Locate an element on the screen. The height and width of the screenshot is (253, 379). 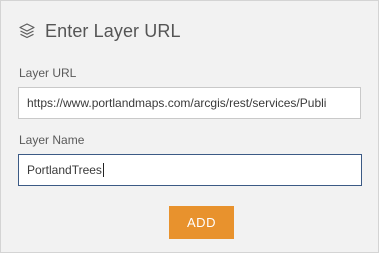
layer-url-label: Layer URL is located at coordinates (48, 73).